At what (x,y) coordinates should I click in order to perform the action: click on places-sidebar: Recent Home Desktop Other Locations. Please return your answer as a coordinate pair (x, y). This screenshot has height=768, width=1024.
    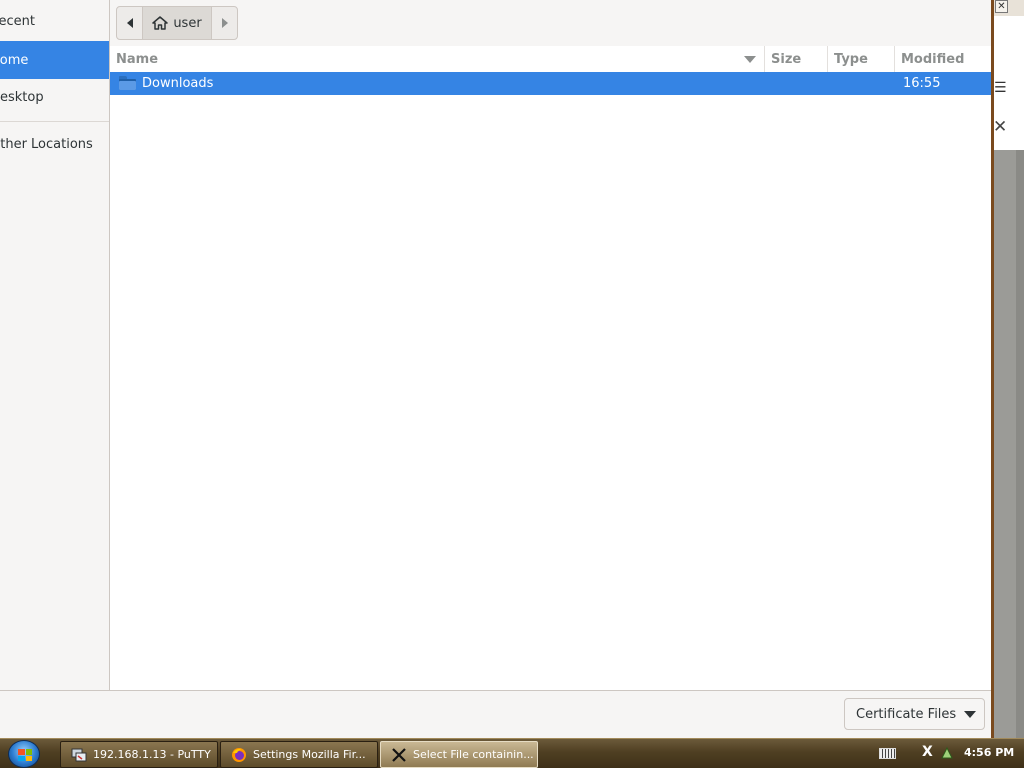
    Looking at the image, I should click on (55, 345).